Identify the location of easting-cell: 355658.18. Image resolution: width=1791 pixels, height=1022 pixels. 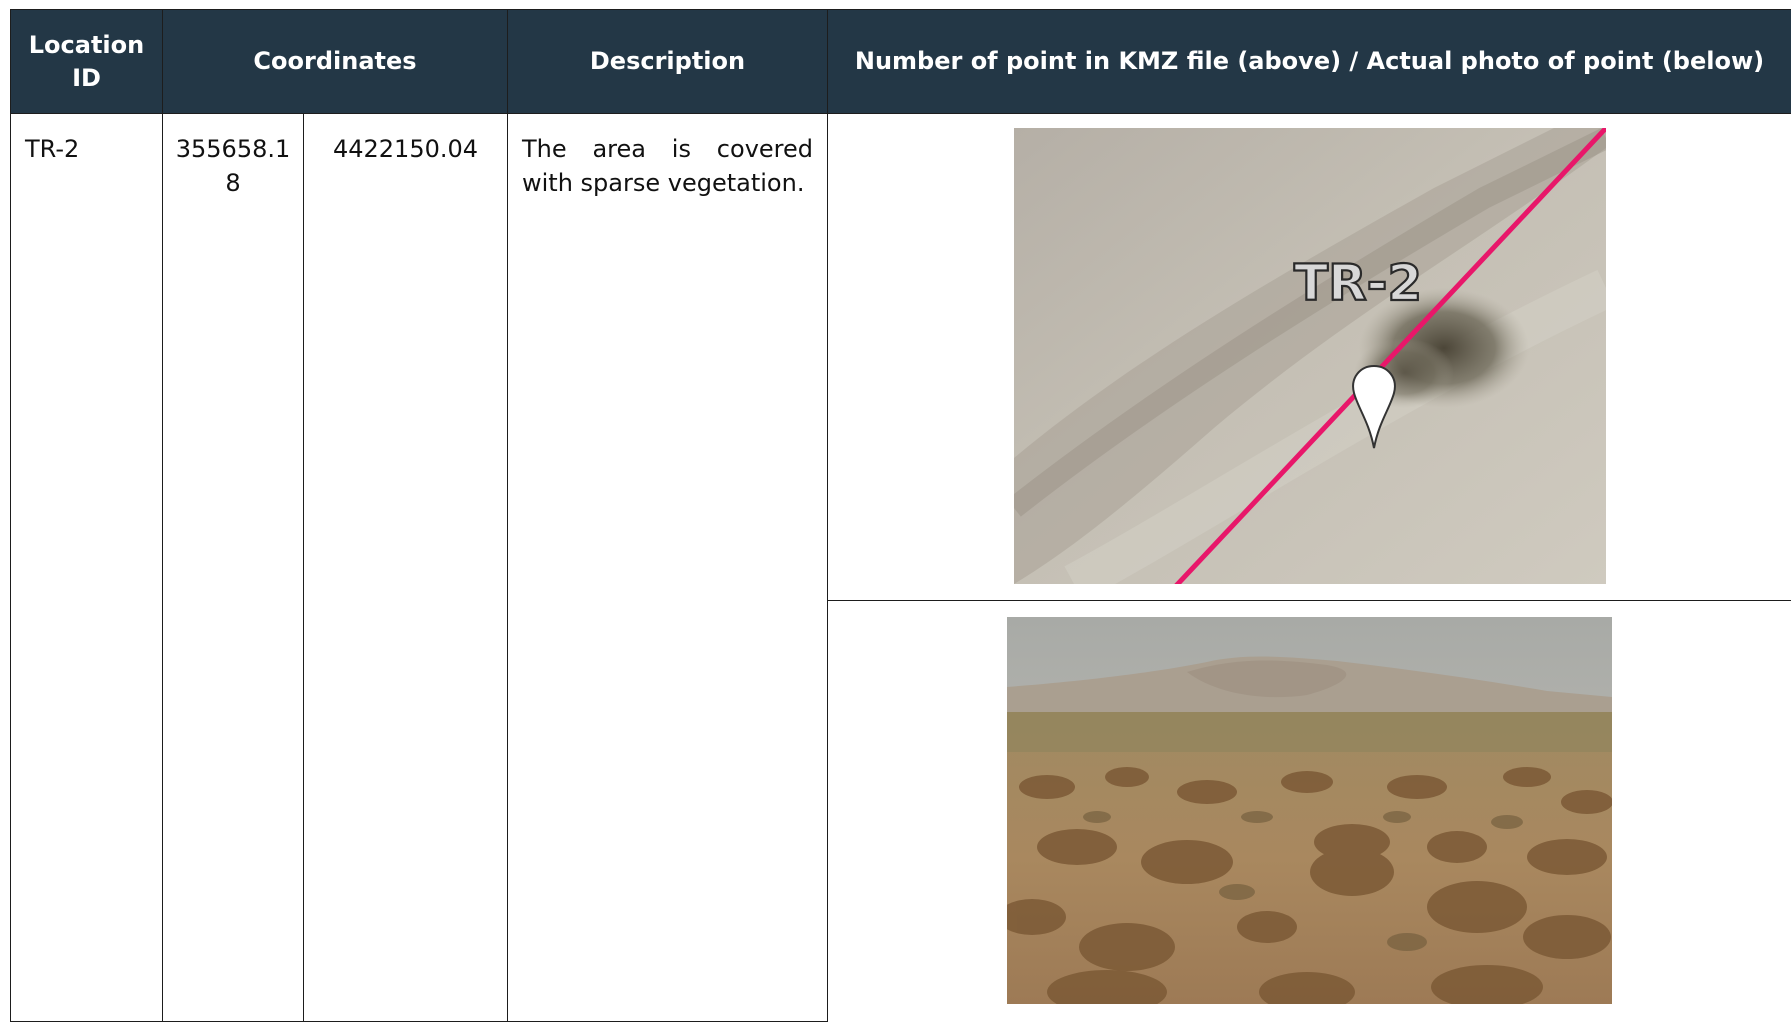
(233, 568).